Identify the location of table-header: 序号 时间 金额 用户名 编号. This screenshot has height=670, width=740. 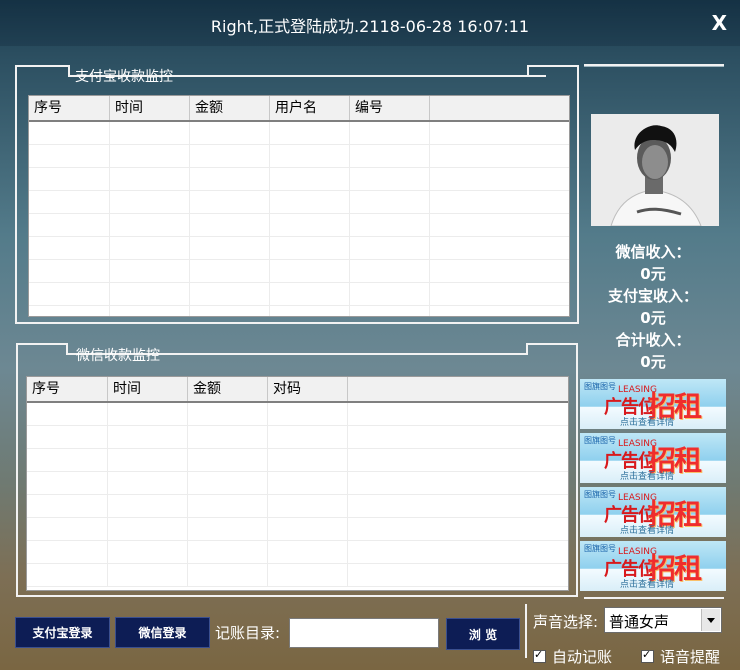
(299, 109).